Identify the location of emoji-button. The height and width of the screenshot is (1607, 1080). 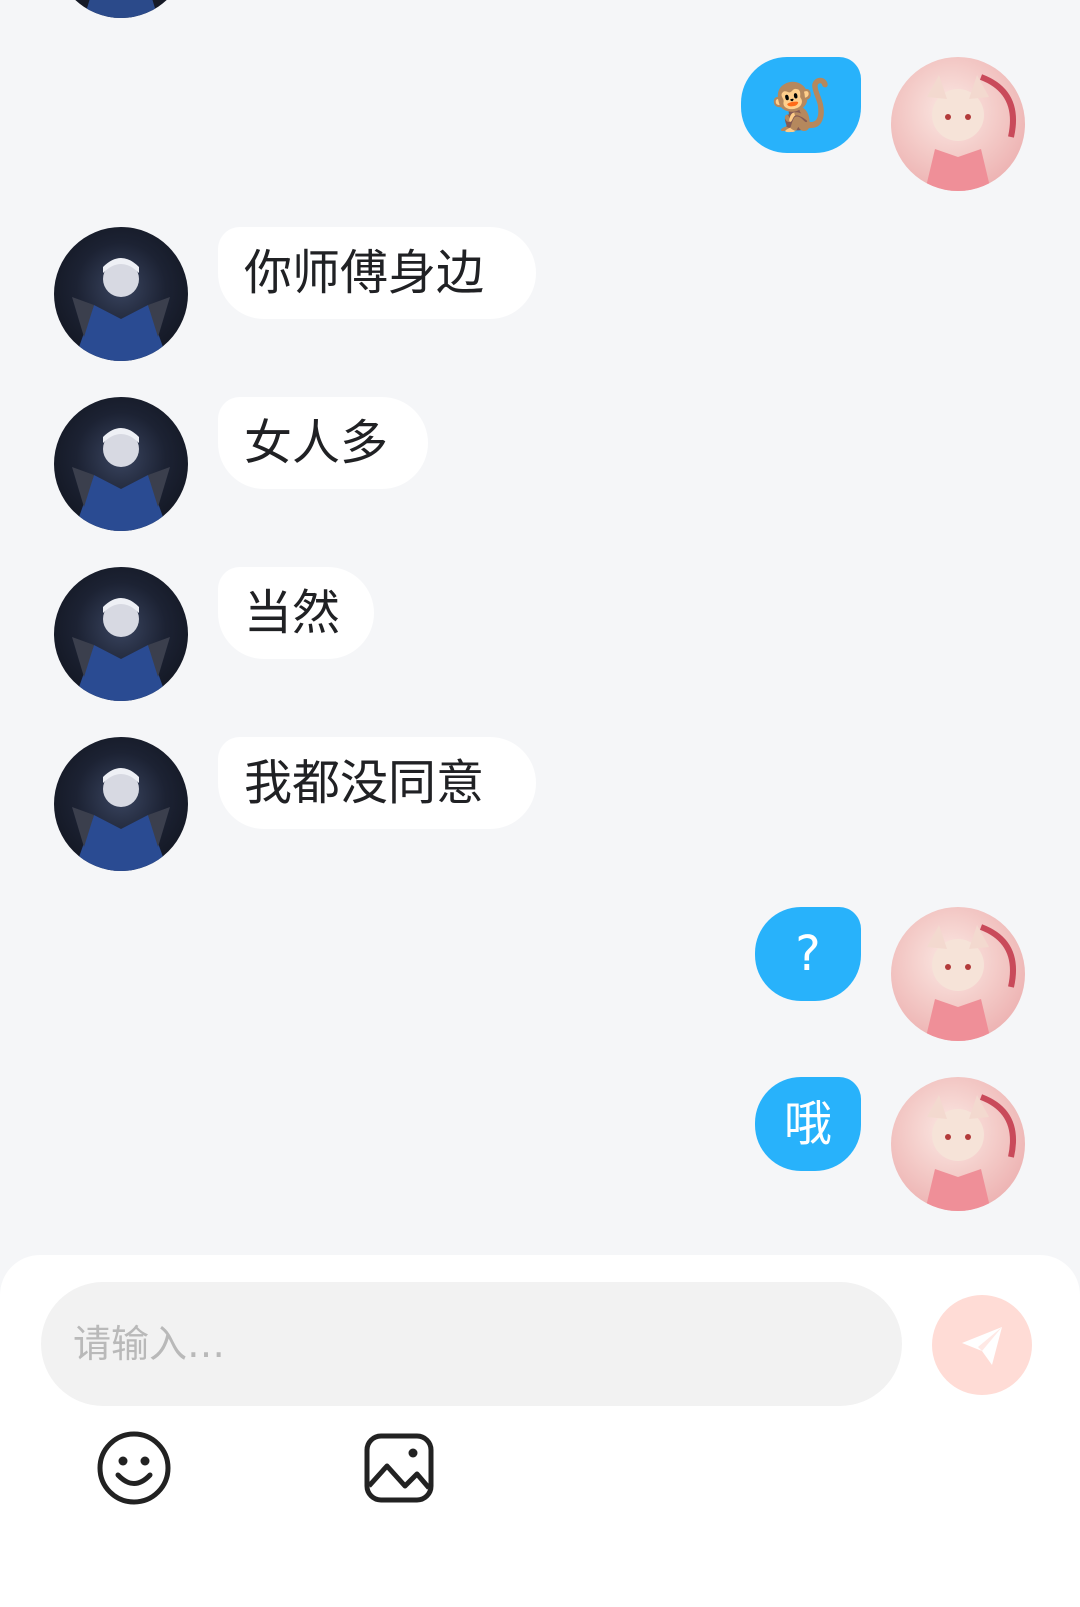
(134, 1468).